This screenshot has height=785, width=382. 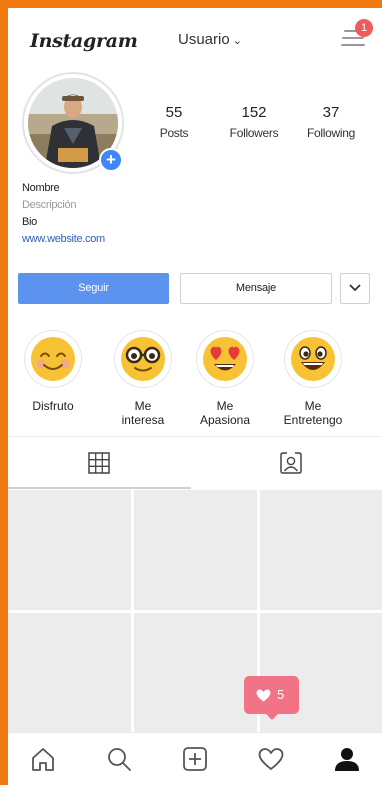 I want to click on nav-home-button, so click(x=43, y=759).